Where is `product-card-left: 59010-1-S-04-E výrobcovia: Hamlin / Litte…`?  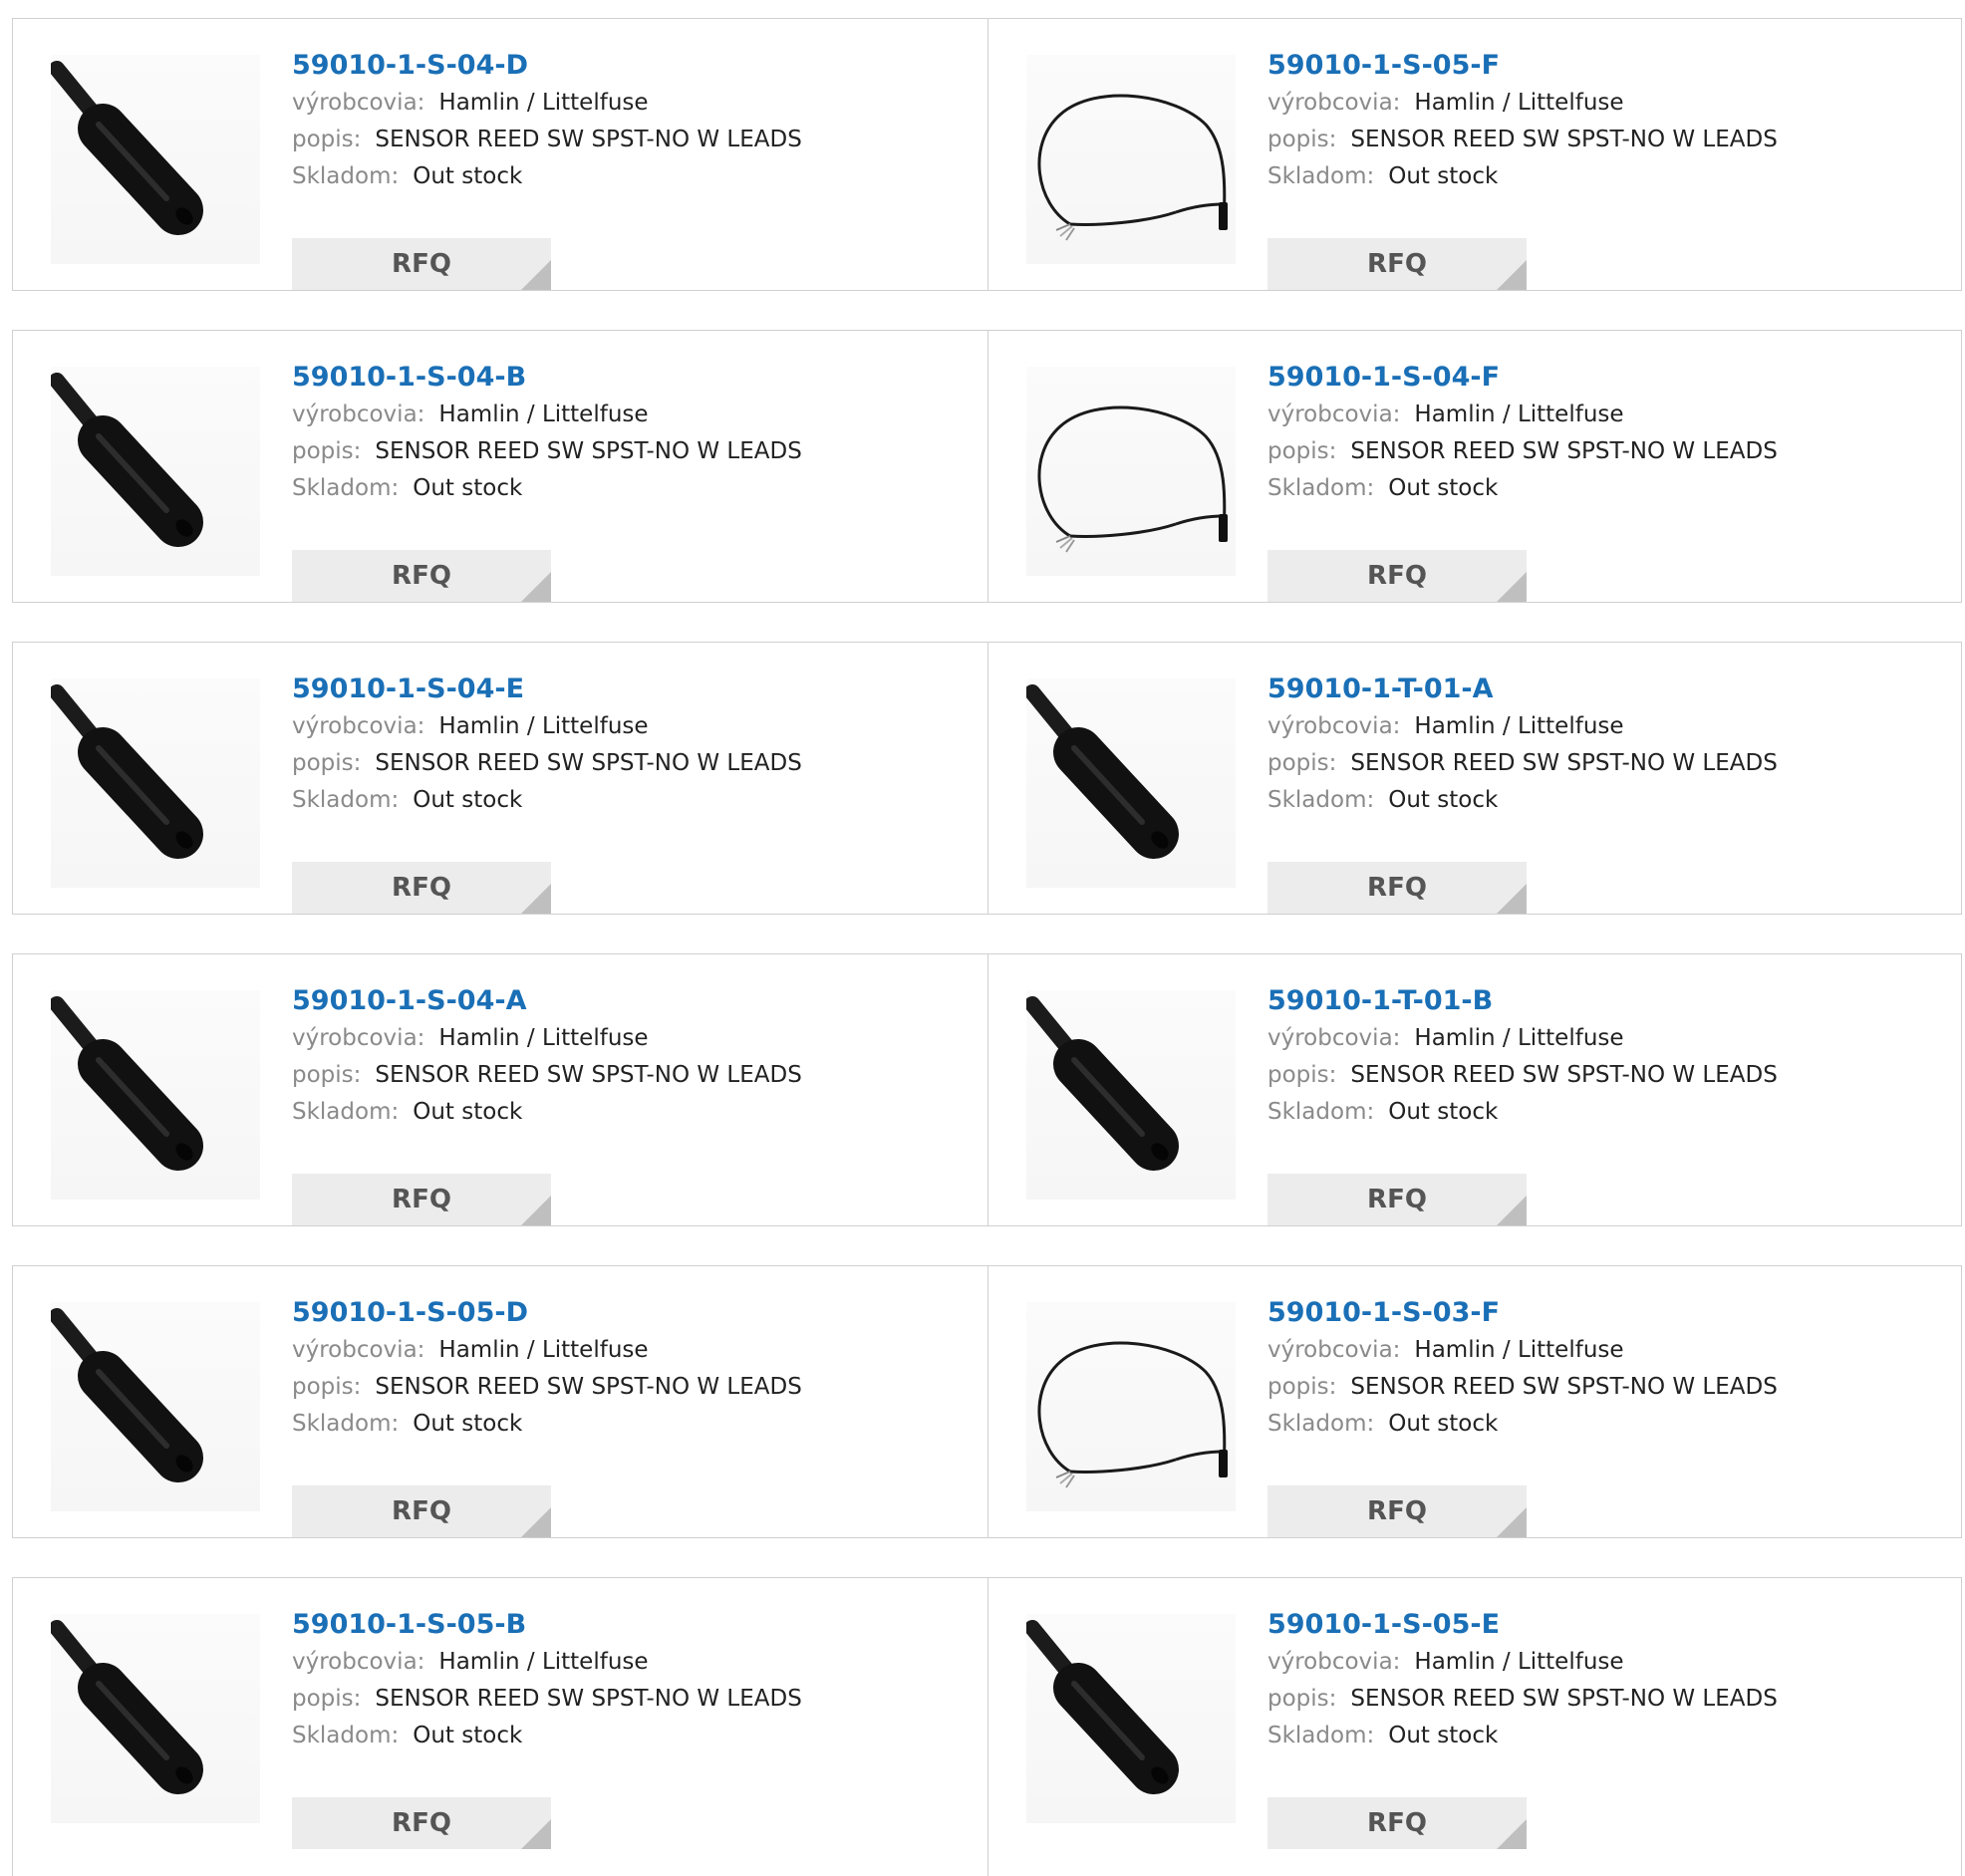
product-card-left: 59010-1-S-04-E výrobcovia: Hamlin / Litte… is located at coordinates (500, 778).